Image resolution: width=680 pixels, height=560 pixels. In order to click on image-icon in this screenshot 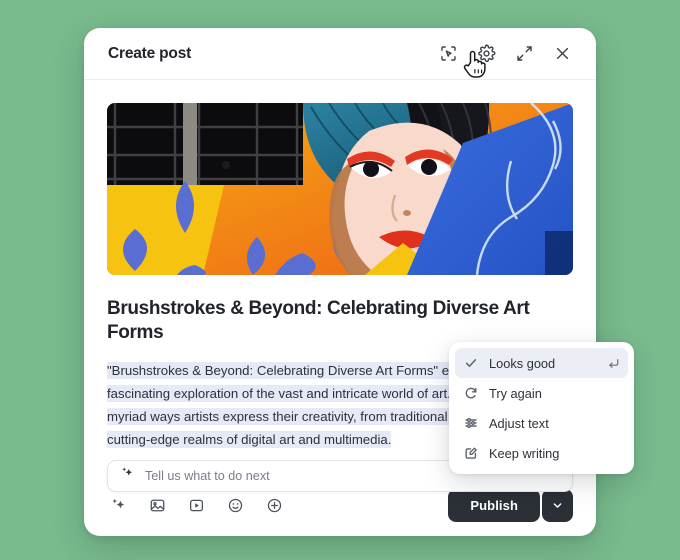, I will do `click(157, 505)`.